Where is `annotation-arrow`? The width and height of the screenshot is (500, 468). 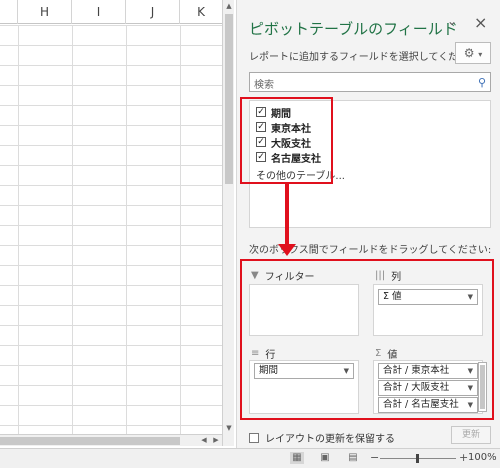
annotation-arrow is located at coordinates (287, 215).